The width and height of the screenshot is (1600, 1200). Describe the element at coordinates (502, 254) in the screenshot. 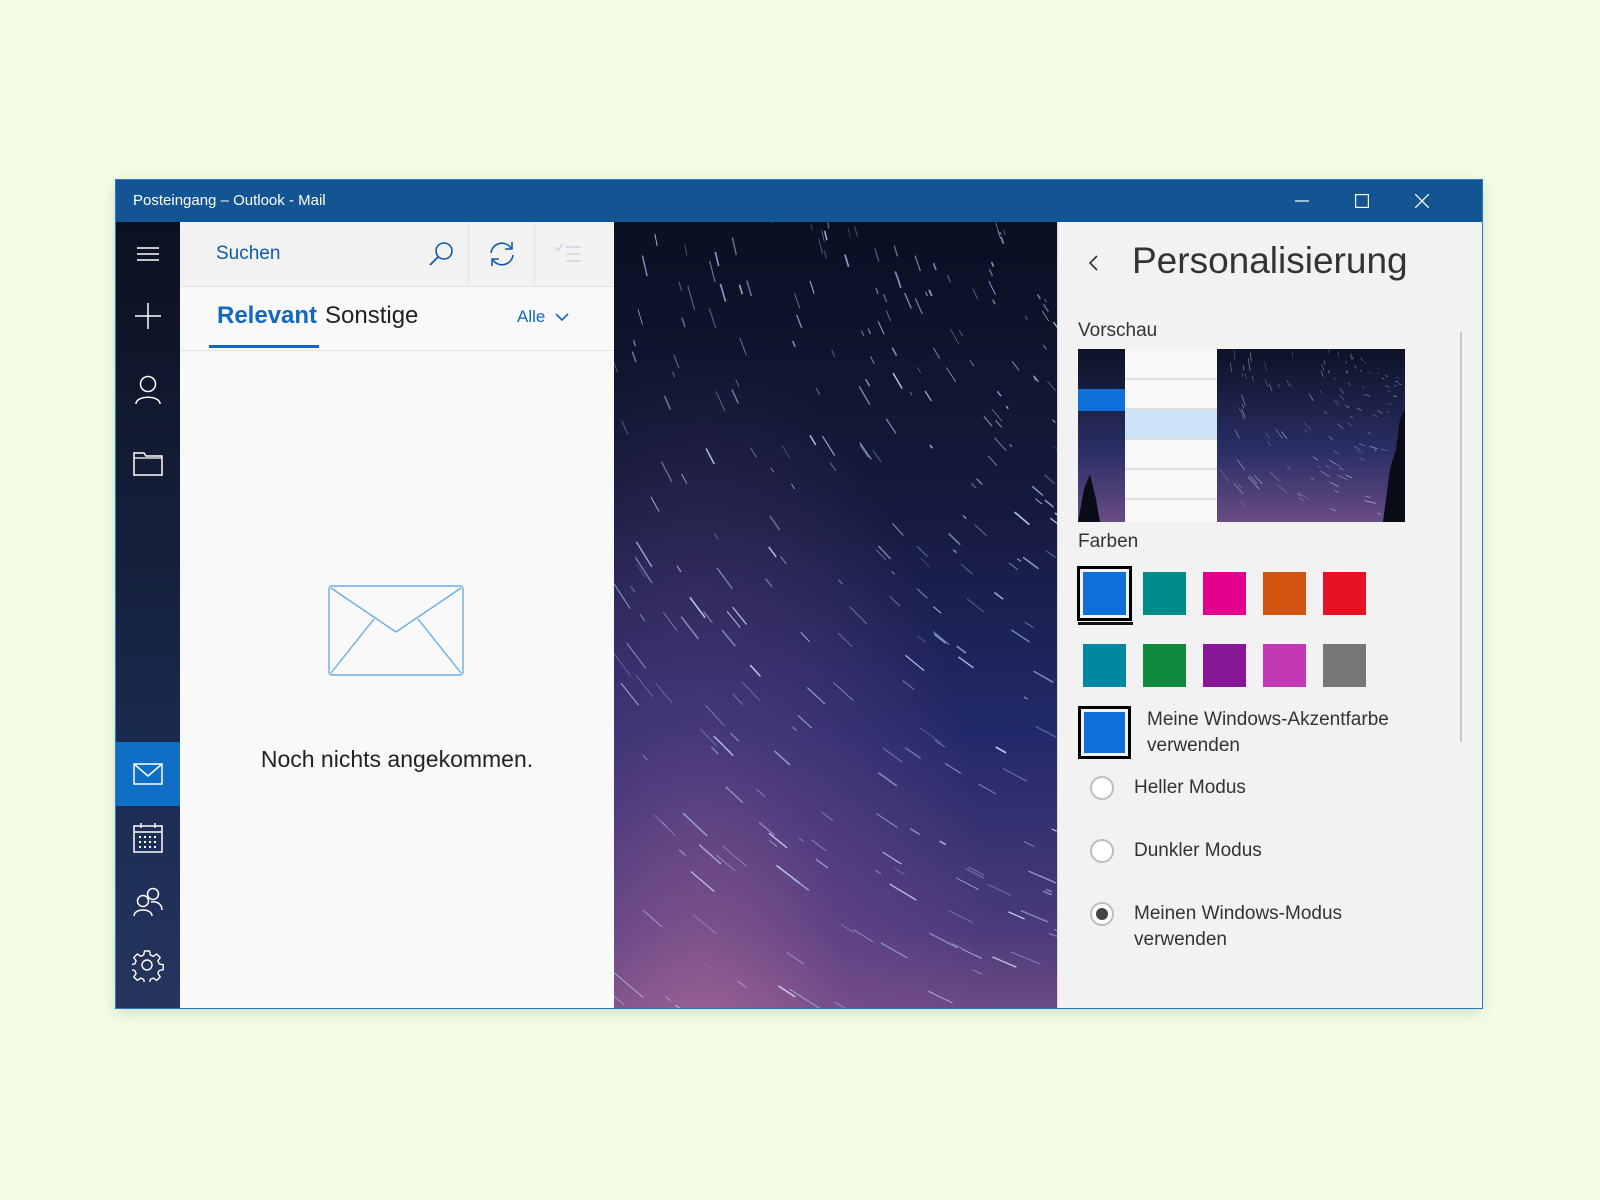

I see `sync-button` at that location.